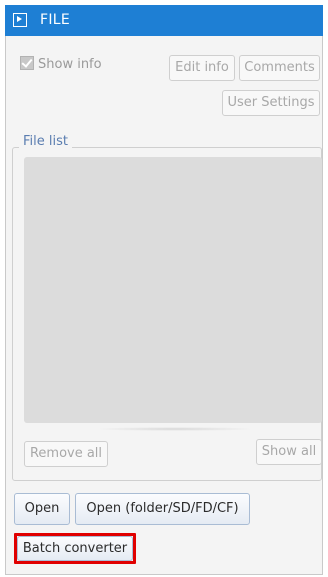 The image size is (328, 577). Describe the element at coordinates (45, 141) in the screenshot. I see `file-list-legend: File list` at that location.